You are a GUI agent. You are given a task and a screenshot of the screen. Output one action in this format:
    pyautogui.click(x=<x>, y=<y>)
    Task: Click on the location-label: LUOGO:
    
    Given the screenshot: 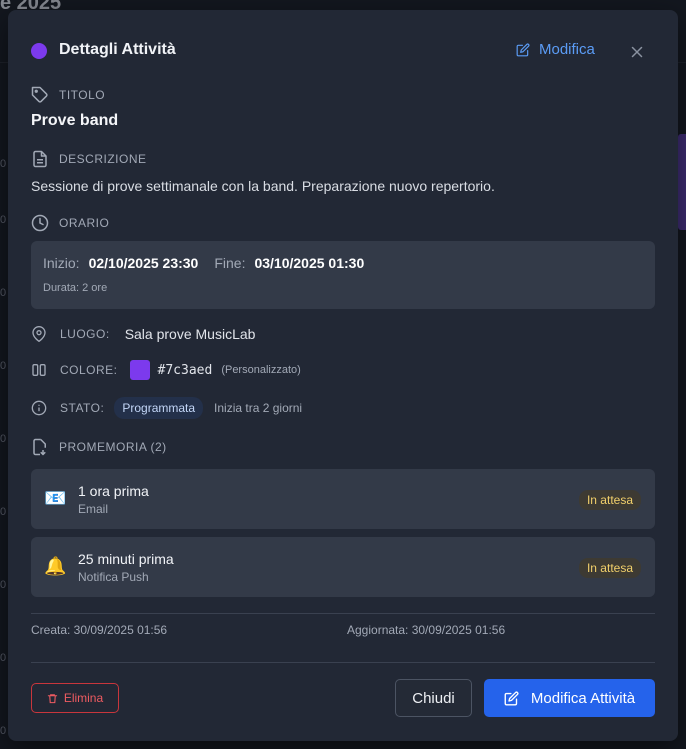 What is the action you would take?
    pyautogui.click(x=85, y=334)
    